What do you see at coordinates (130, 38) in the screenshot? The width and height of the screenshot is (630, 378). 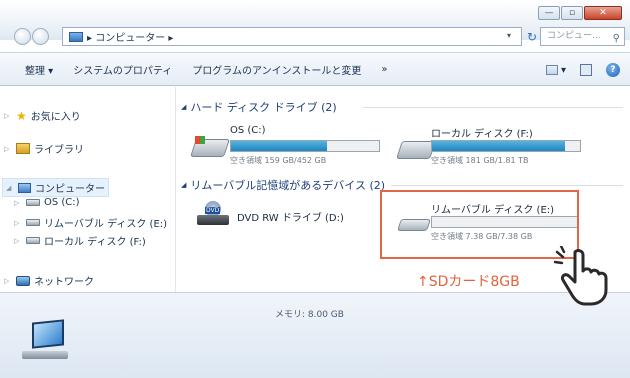 I see `address-path: ▸ コンピューター ▸` at bounding box center [130, 38].